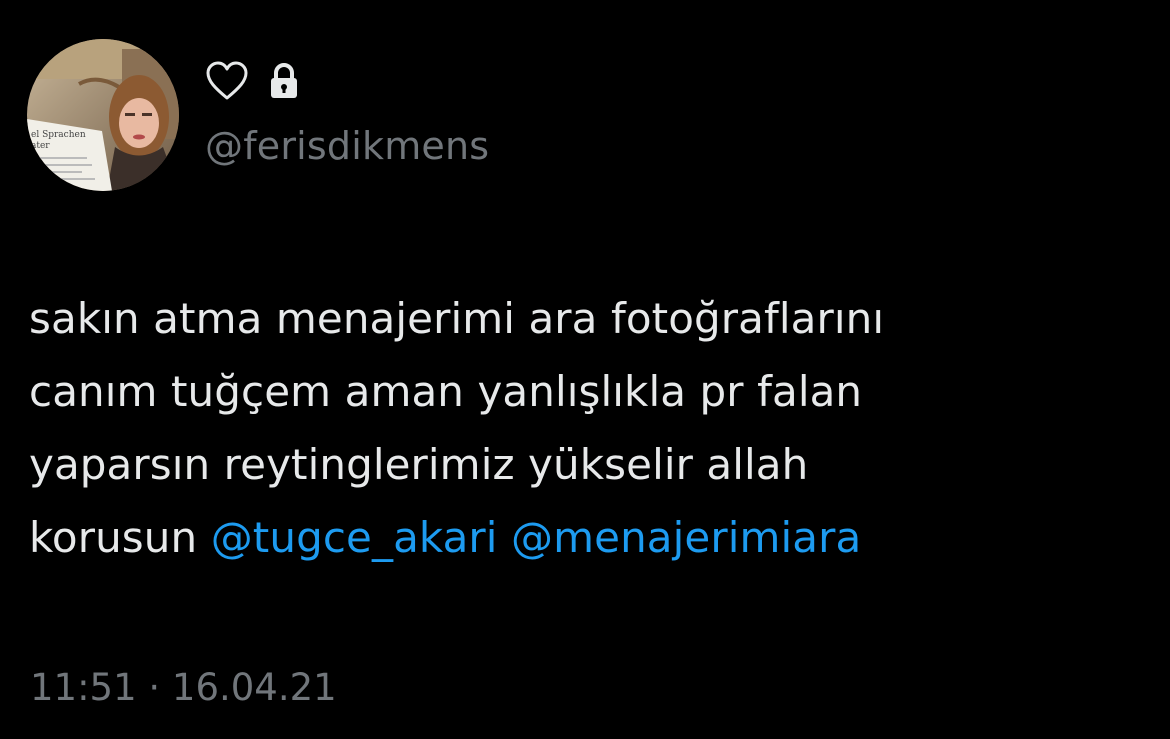 The width and height of the screenshot is (1170, 739). I want to click on avatar-newspaper-text-1: el Sprachen, so click(58, 135).